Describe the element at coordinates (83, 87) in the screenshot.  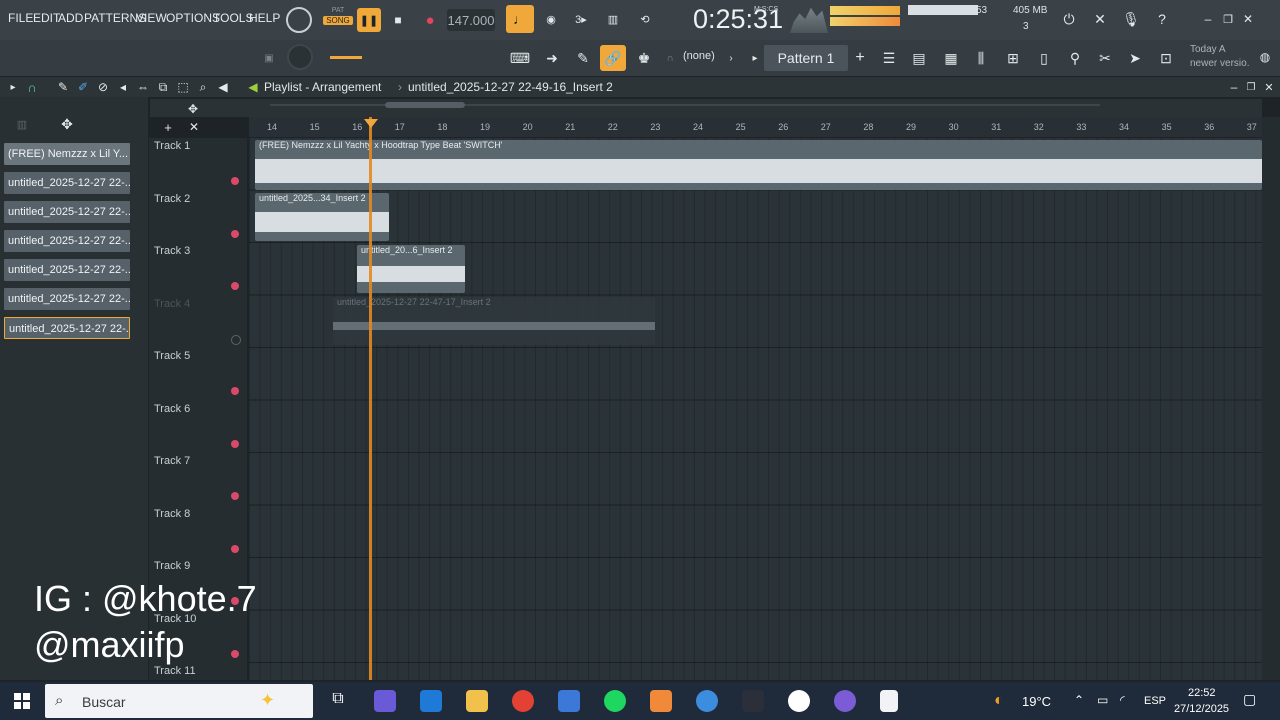
I see `brush-tool-icon: ✐` at that location.